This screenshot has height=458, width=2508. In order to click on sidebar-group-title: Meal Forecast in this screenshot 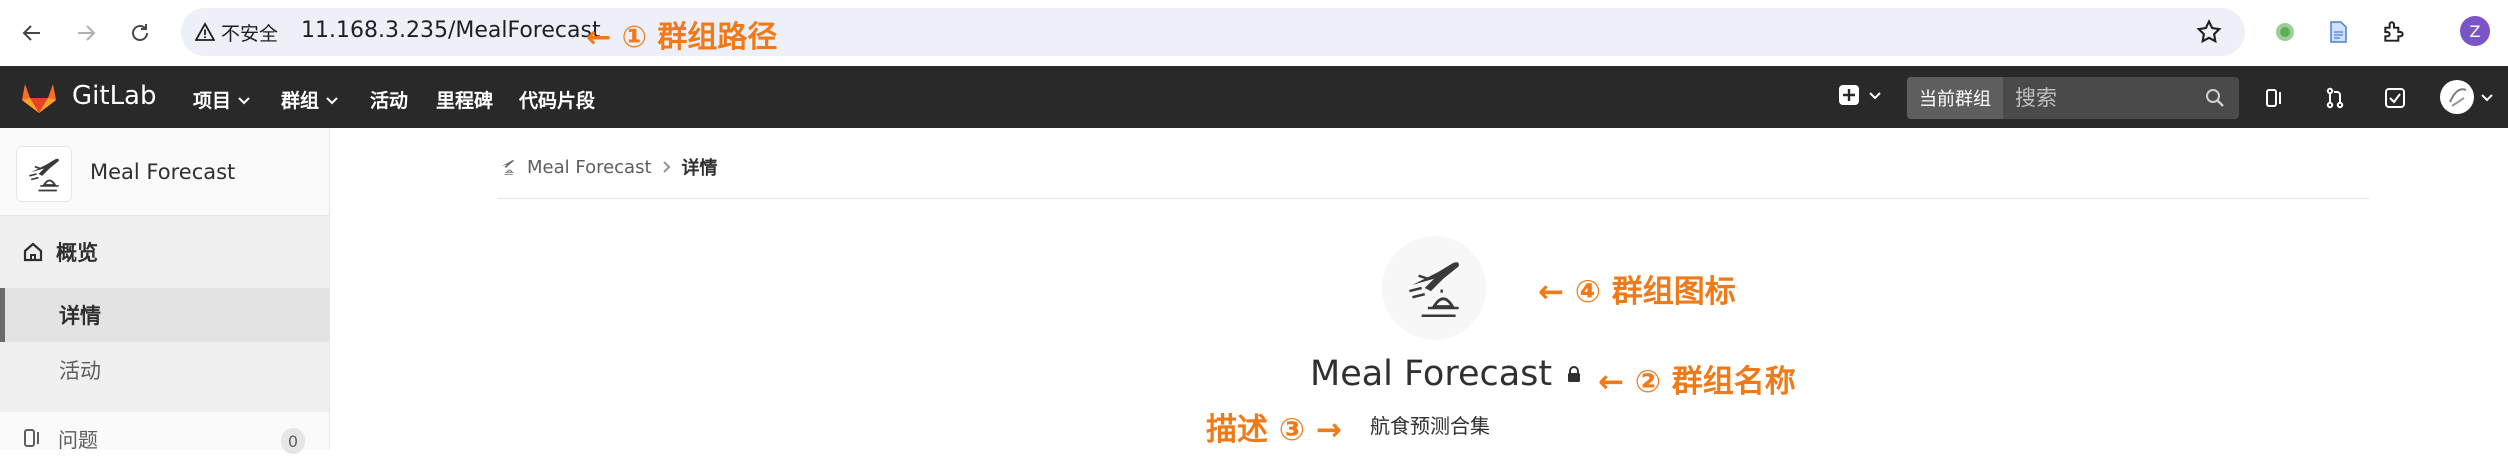, I will do `click(163, 172)`.